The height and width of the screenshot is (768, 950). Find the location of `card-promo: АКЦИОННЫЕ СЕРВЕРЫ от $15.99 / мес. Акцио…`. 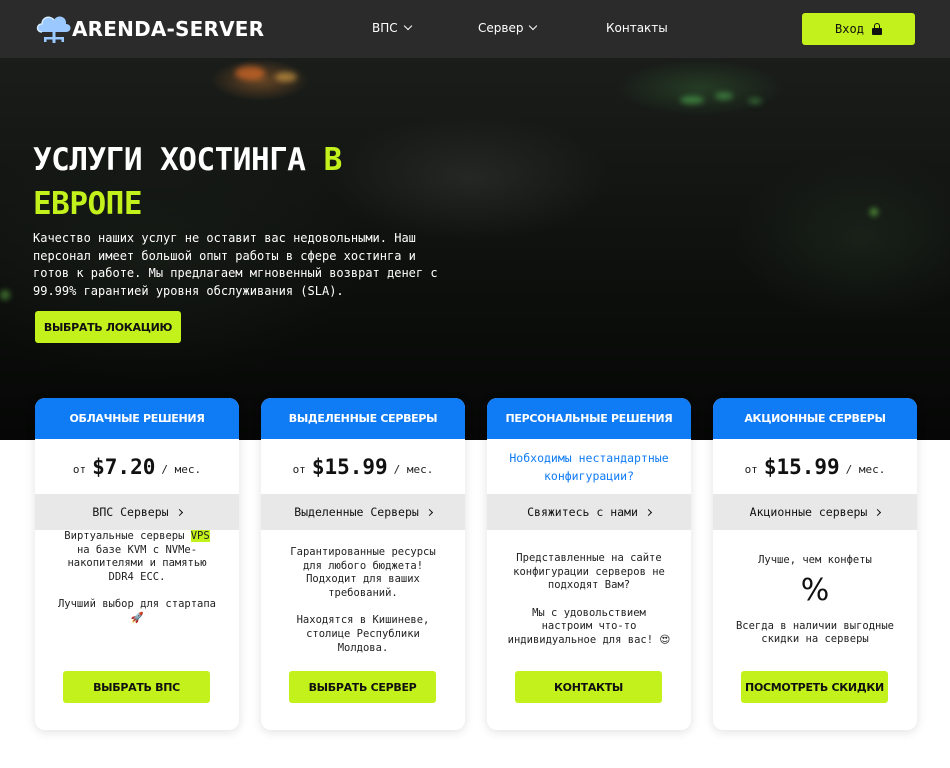

card-promo: АКЦИОННЫЕ СЕРВЕРЫ от $15.99 / мес. Акцио… is located at coordinates (815, 564).